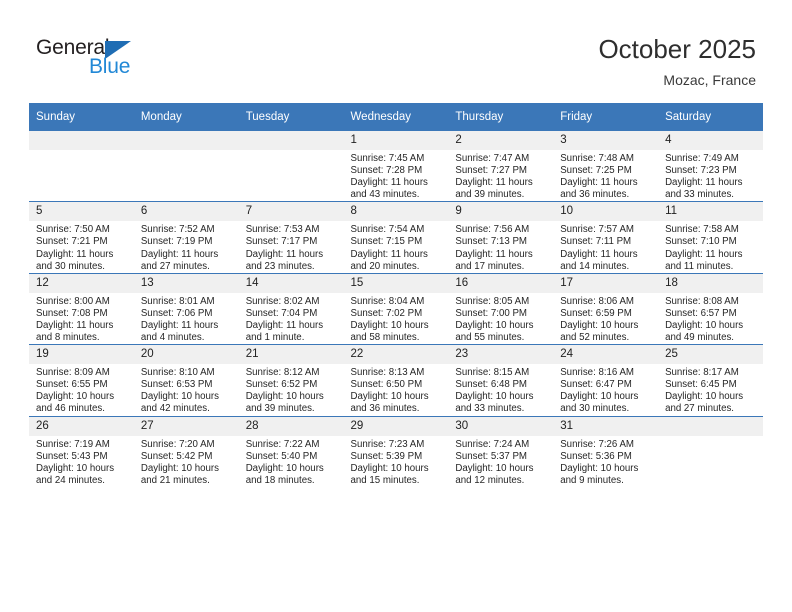 This screenshot has height=612, width=792. What do you see at coordinates (386, 385) in the screenshot?
I see `sunset-text: Sunset: 6:50 PM` at bounding box center [386, 385].